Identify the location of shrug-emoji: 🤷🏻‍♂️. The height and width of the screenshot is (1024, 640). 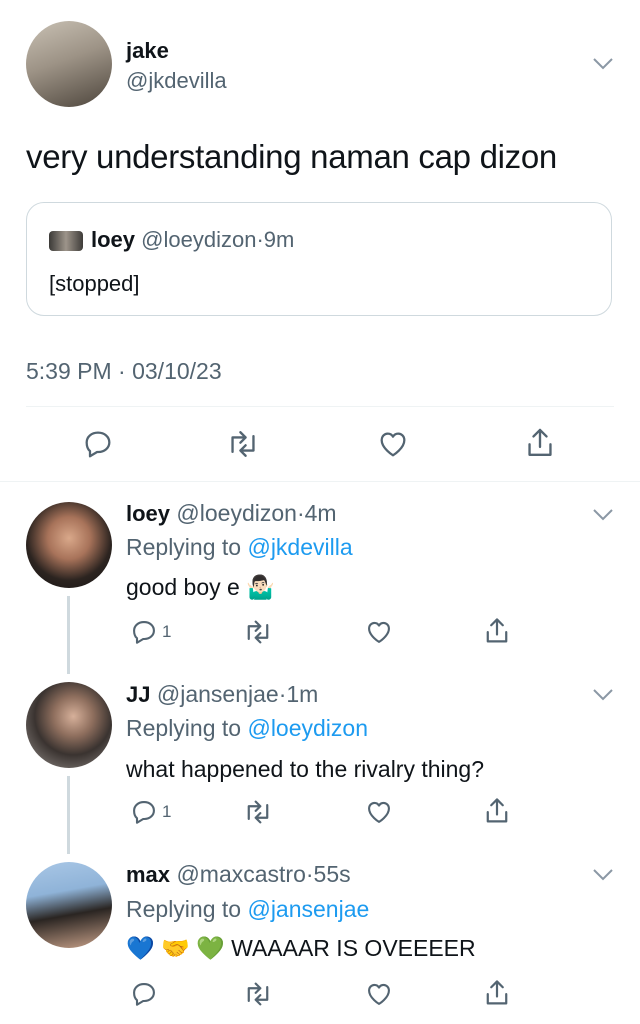
(260, 587).